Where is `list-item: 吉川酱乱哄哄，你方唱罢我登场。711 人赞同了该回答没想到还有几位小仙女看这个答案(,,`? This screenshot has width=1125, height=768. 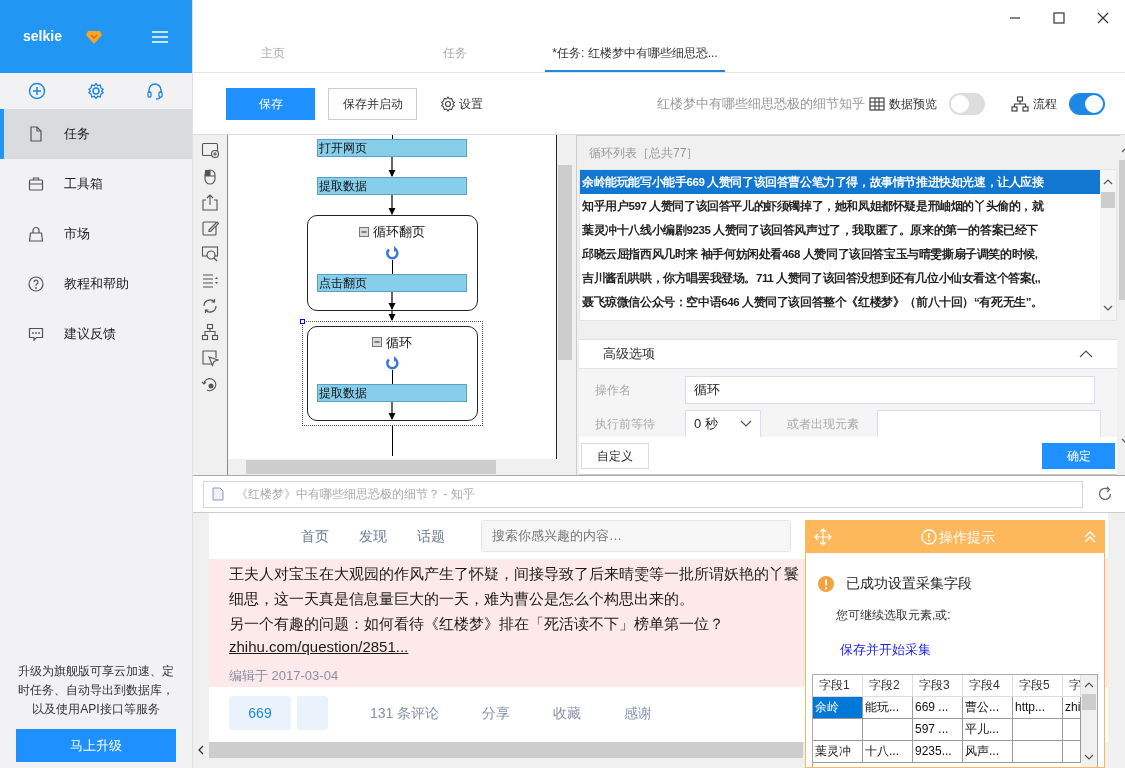 list-item: 吉川酱乱哄哄，你方唱罢我登场。711 人赞同了该回答没想到还有几位小仙女看这个答案(,, is located at coordinates (840, 278).